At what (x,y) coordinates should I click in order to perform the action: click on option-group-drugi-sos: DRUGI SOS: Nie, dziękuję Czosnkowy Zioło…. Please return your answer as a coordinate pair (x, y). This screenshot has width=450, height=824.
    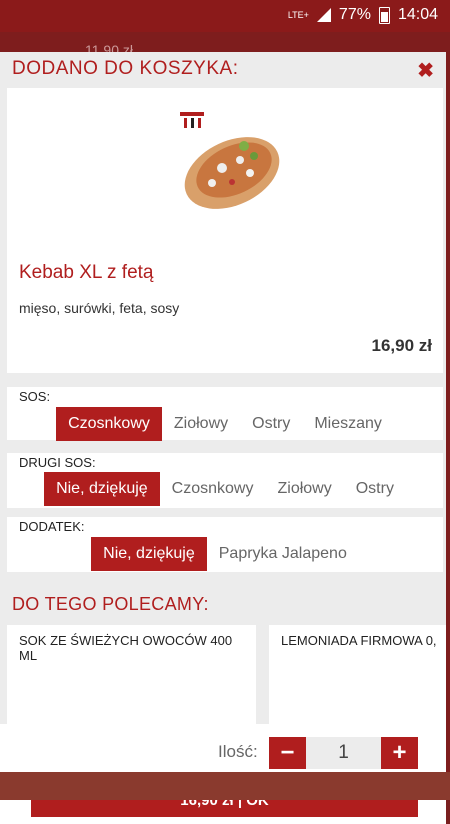
    Looking at the image, I should click on (225, 480).